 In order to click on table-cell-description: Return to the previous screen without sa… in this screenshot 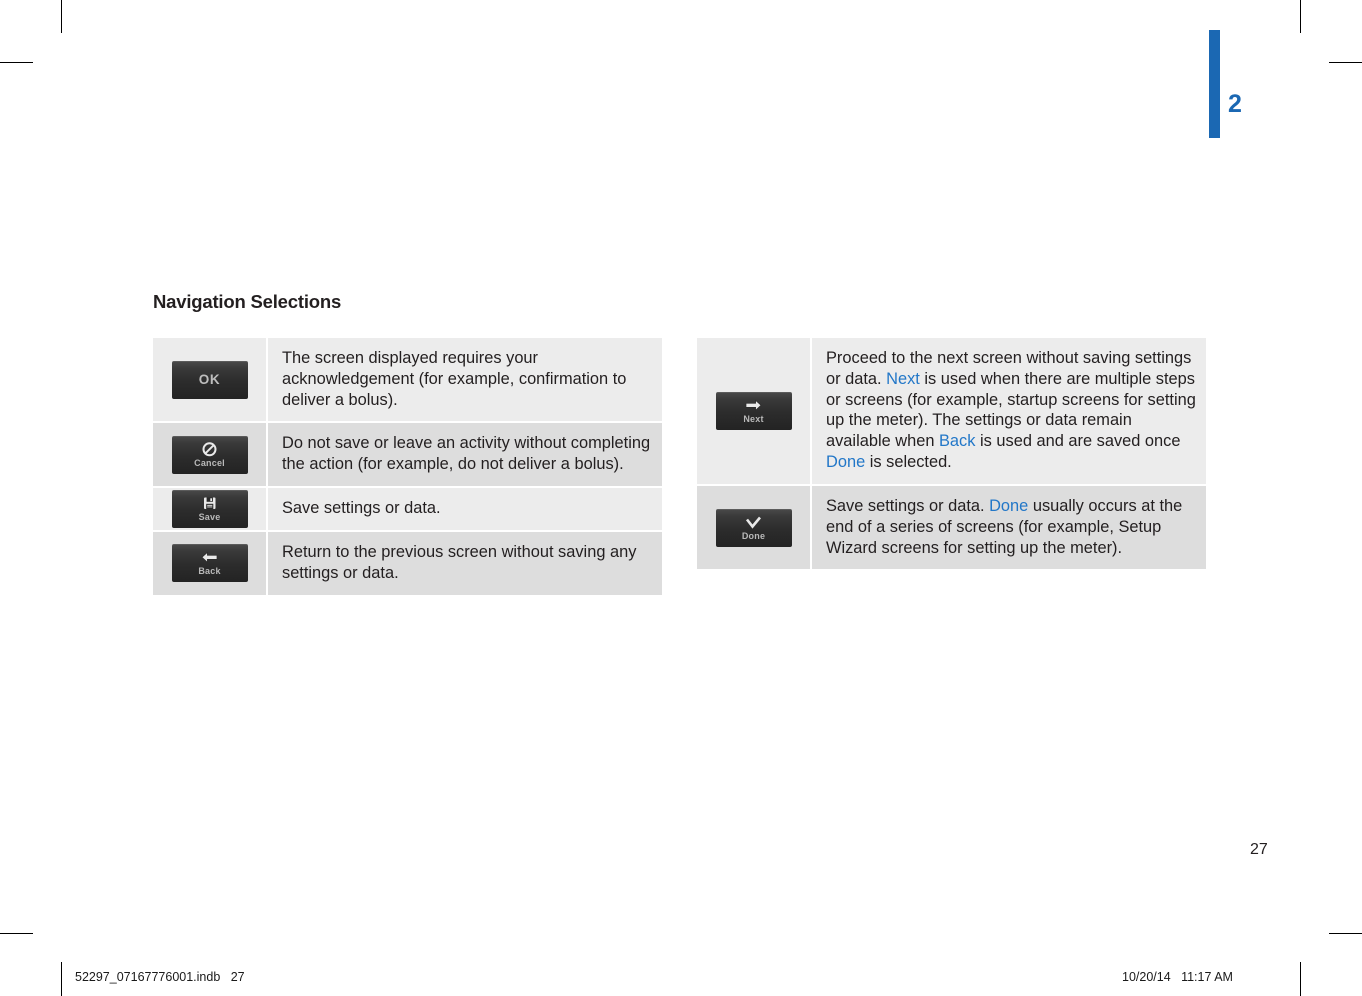, I will do `click(465, 563)`.